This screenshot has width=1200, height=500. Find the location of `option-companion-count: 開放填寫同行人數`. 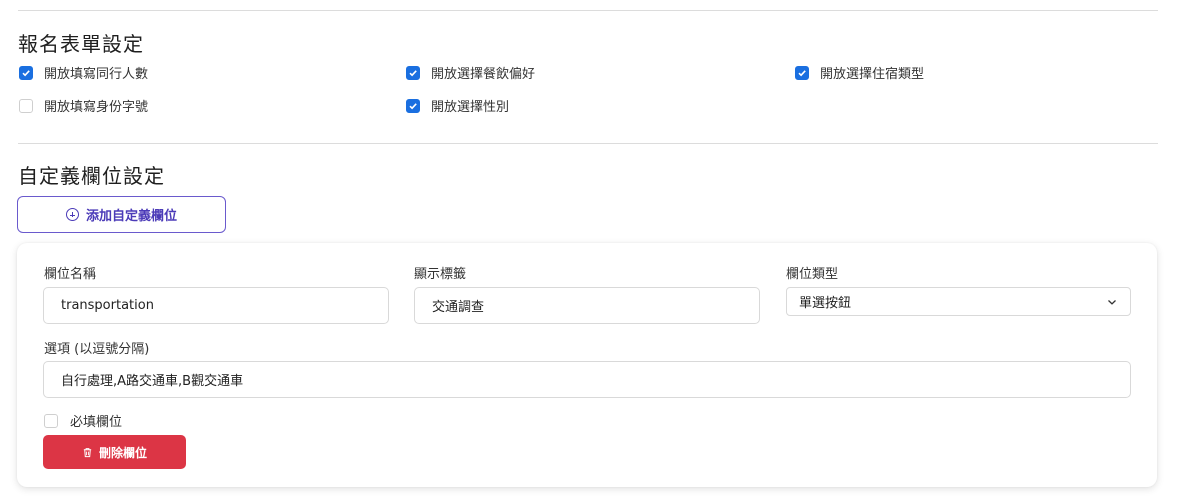

option-companion-count: 開放填寫同行人數 is located at coordinates (83, 72).